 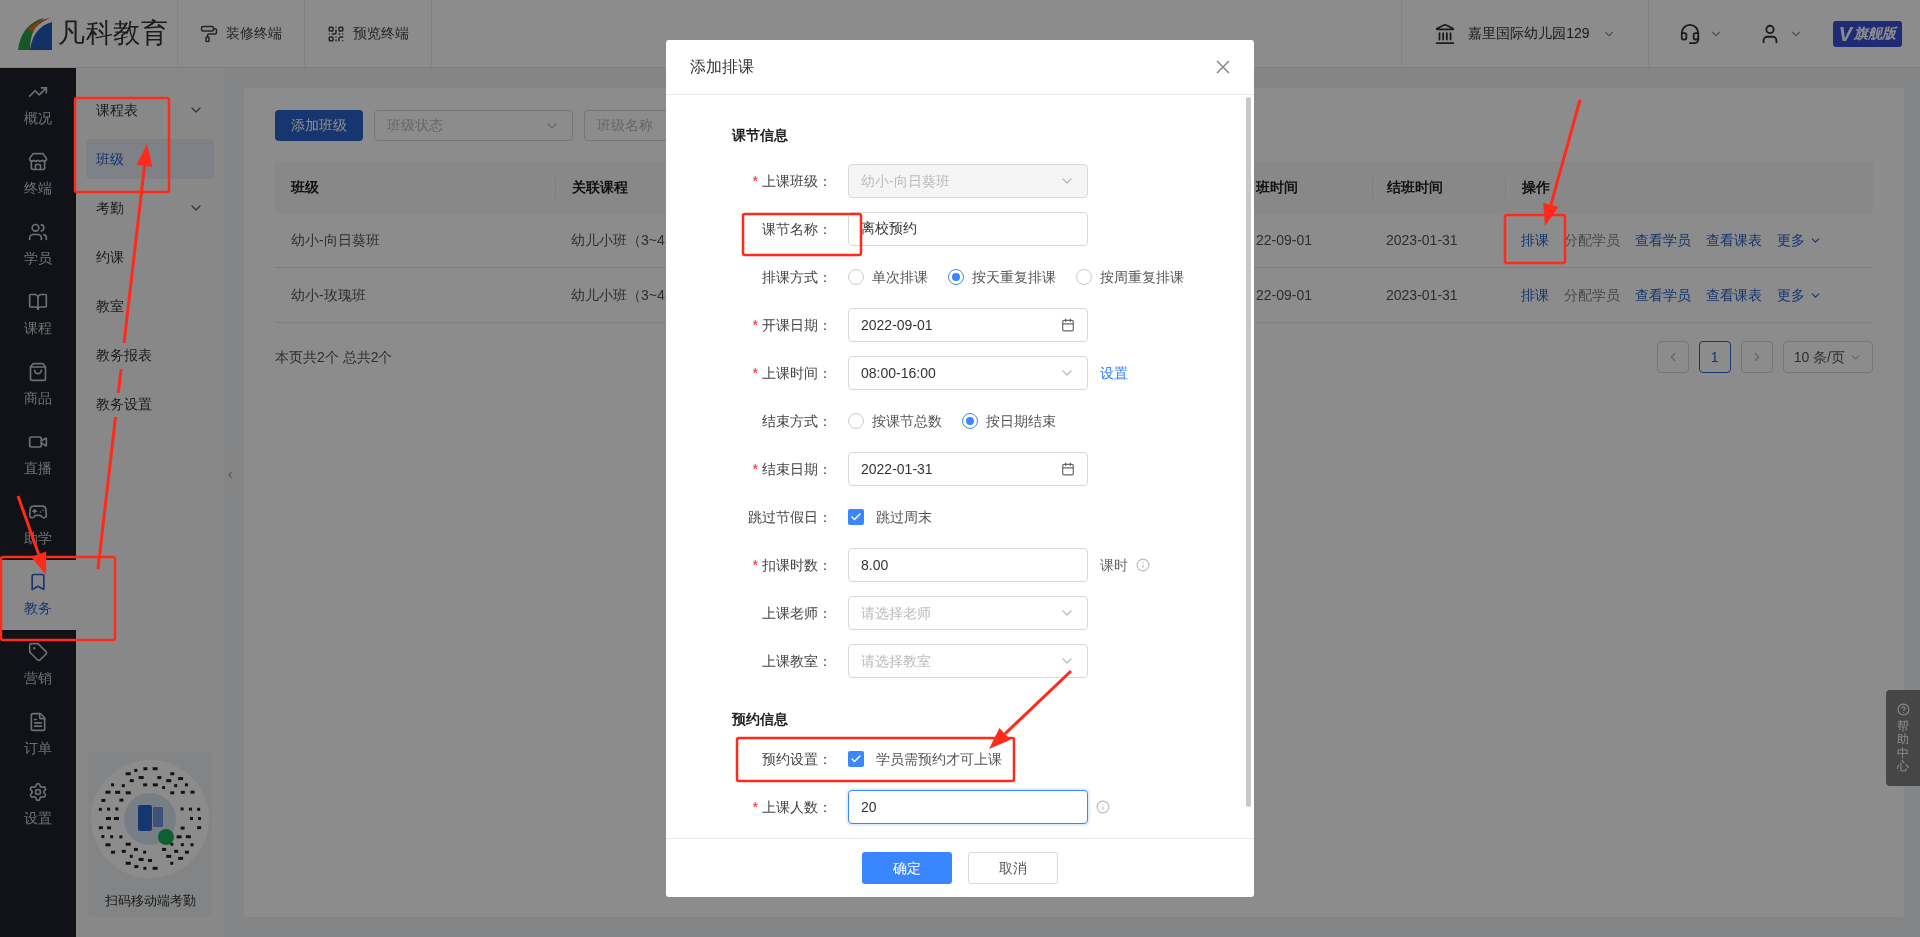 What do you see at coordinates (1114, 565) in the screenshot?
I see `unit-text: 课时` at bounding box center [1114, 565].